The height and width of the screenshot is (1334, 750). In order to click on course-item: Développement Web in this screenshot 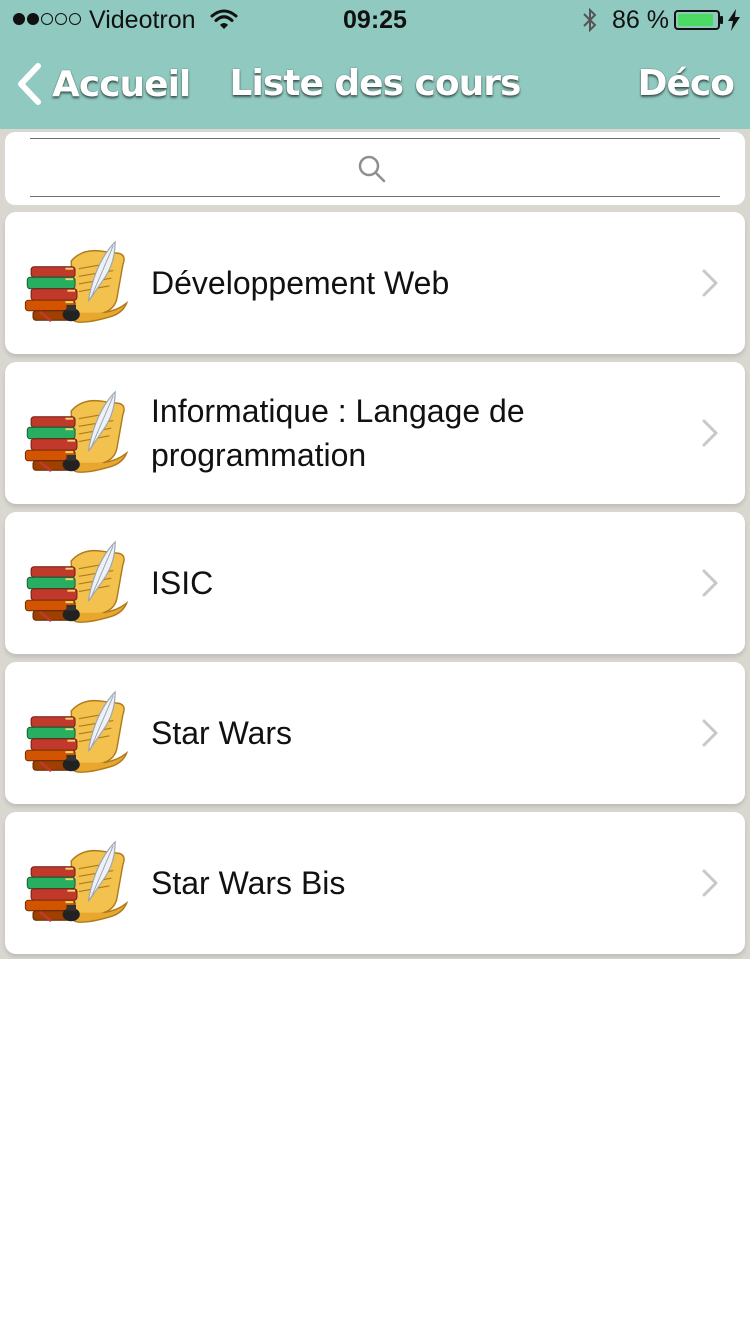, I will do `click(375, 283)`.